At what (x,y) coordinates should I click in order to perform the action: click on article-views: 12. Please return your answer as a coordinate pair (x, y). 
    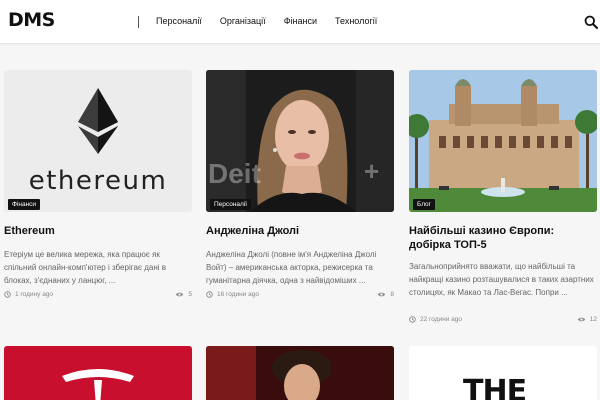
    Looking at the image, I should click on (587, 319).